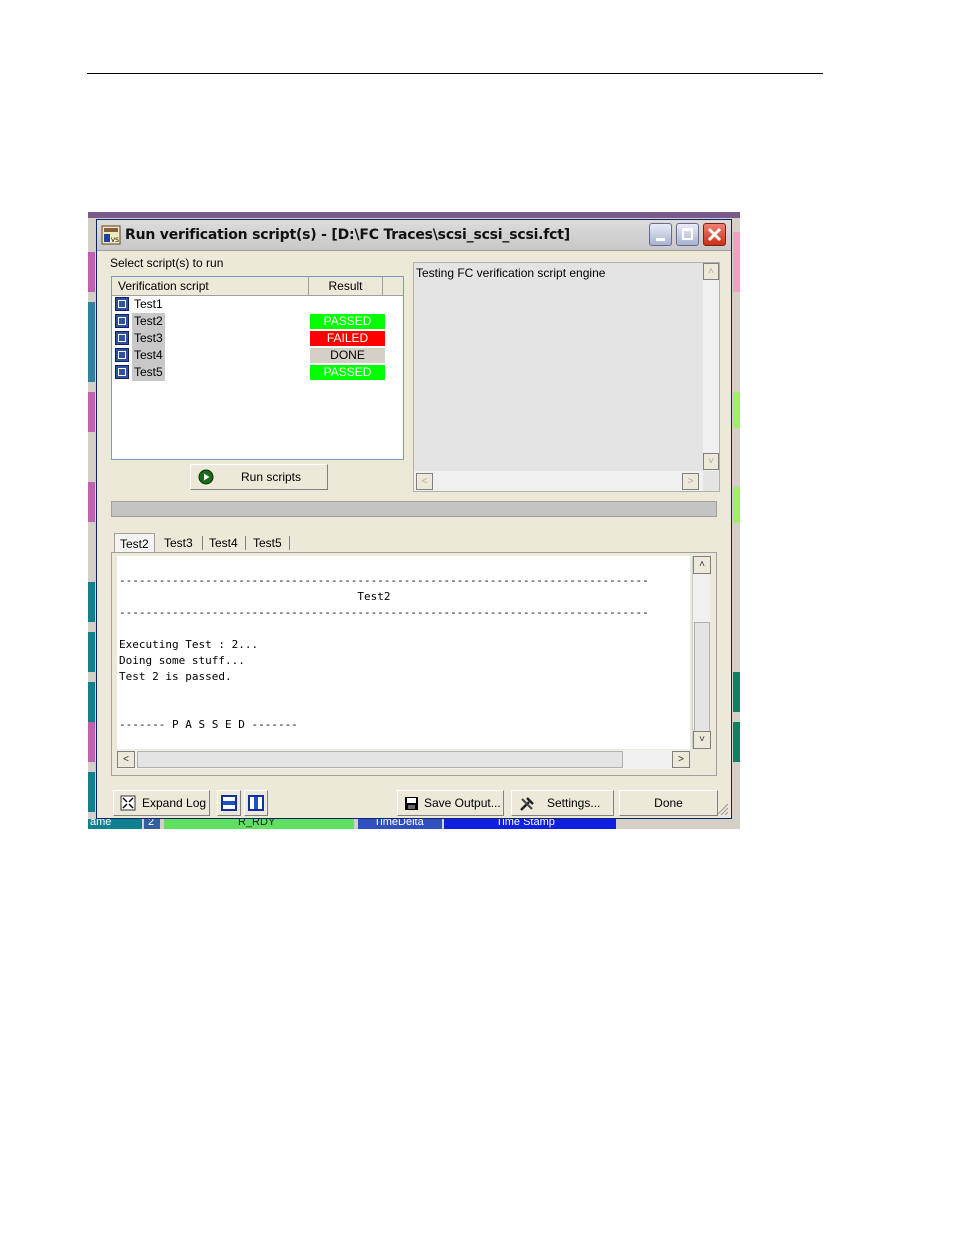 The image size is (954, 1235). Describe the element at coordinates (558, 481) in the screenshot. I see `output-horizontal-scrollbar: < >` at that location.